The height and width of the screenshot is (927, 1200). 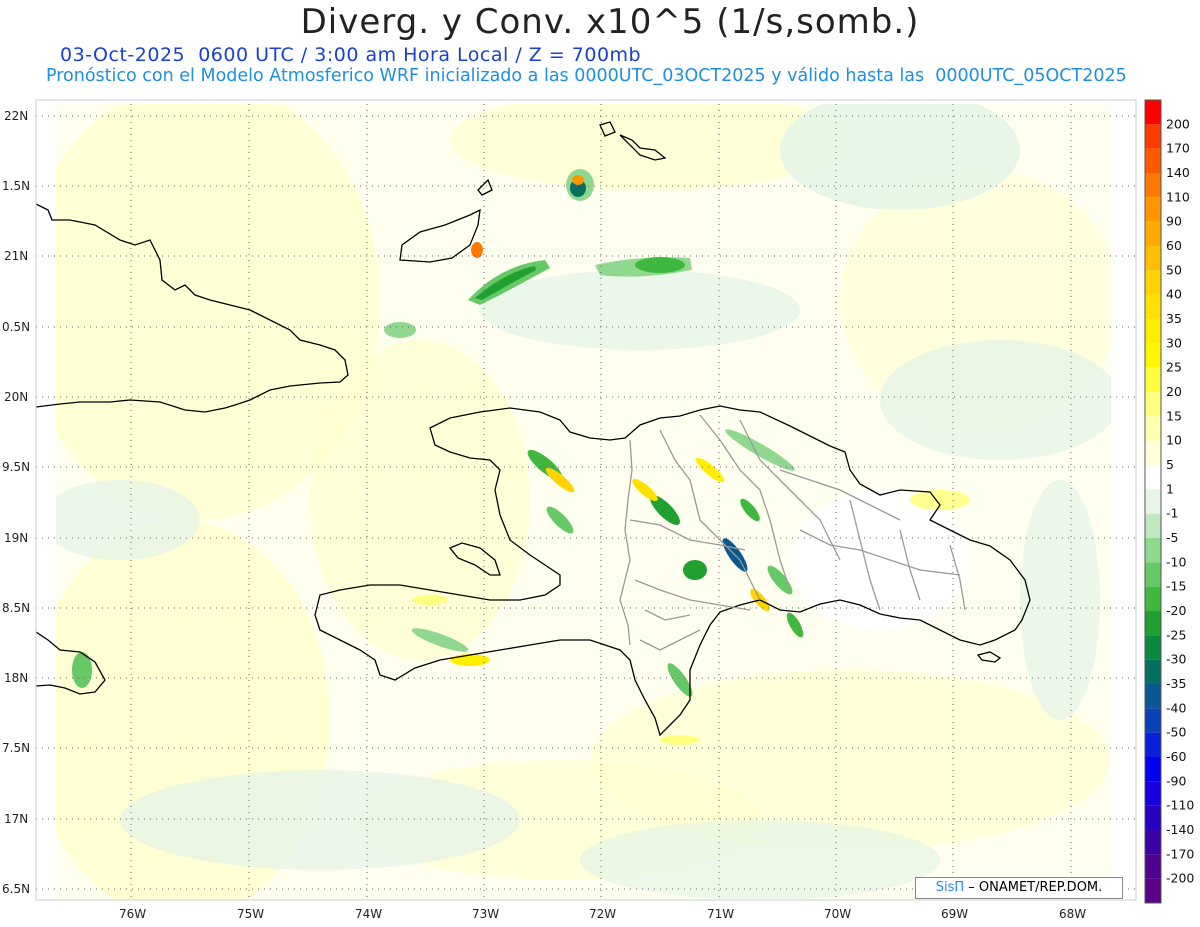 I want to click on colorbar-label: -200, so click(x=1180, y=878).